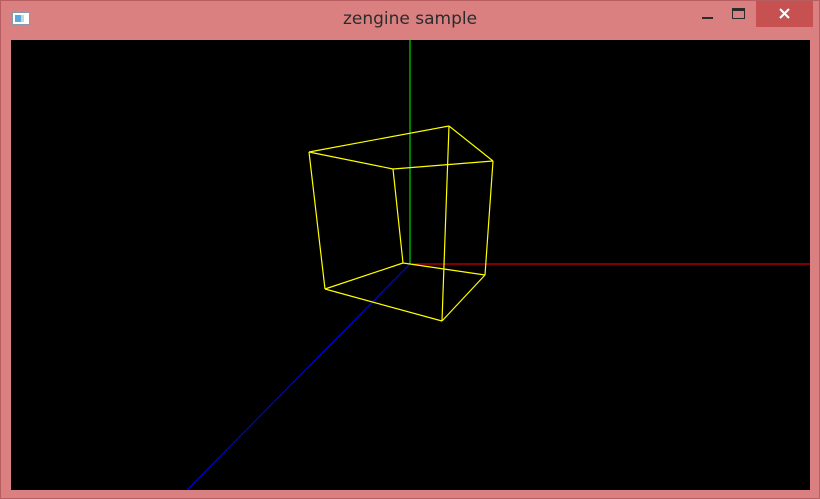 Image resolution: width=820 pixels, height=499 pixels. I want to click on minimize-button, so click(707, 14).